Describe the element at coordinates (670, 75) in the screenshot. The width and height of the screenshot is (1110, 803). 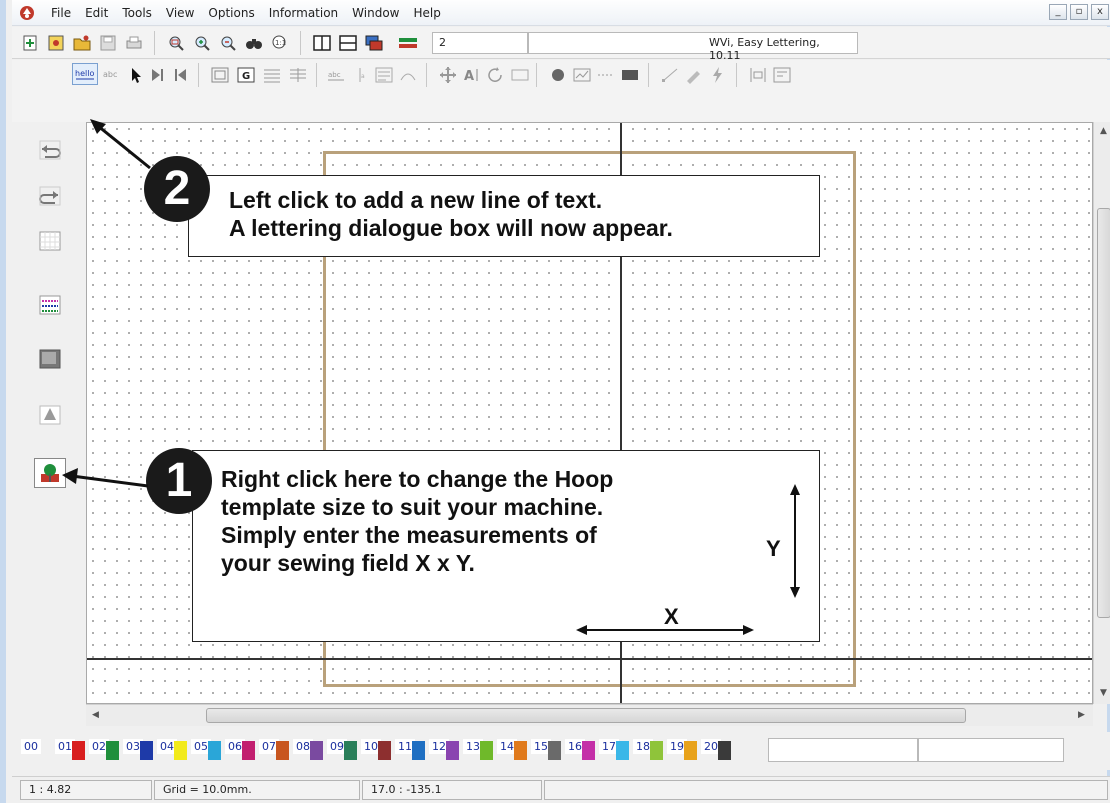
I see `node-edit-icon` at that location.